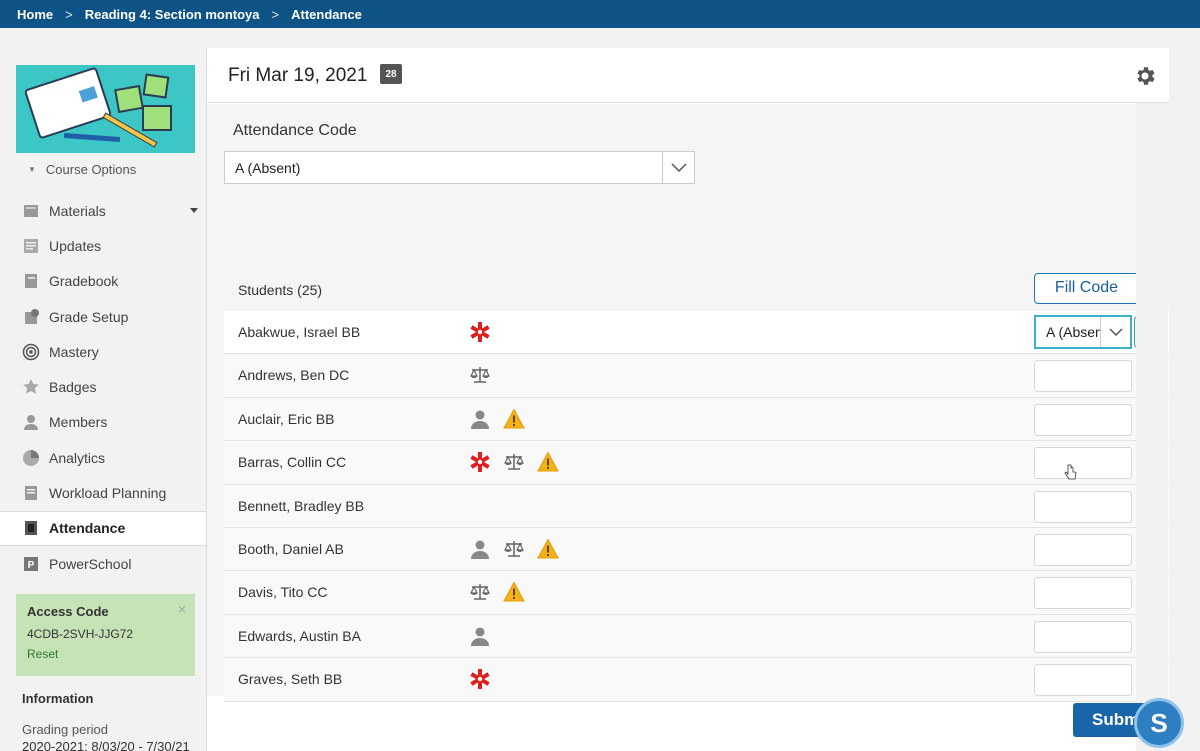  Describe the element at coordinates (65, 729) in the screenshot. I see `grading-period-label: Grading period` at that location.